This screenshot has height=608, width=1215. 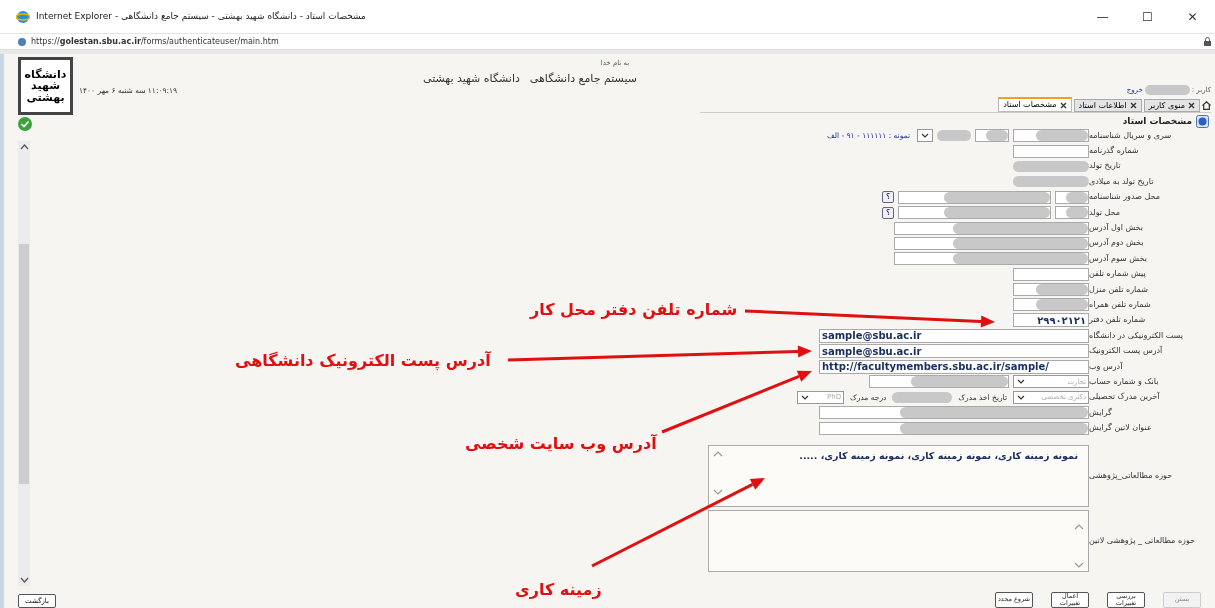 What do you see at coordinates (1121, 428) in the screenshot?
I see `field-label: عنوان لاتین گرایش` at bounding box center [1121, 428].